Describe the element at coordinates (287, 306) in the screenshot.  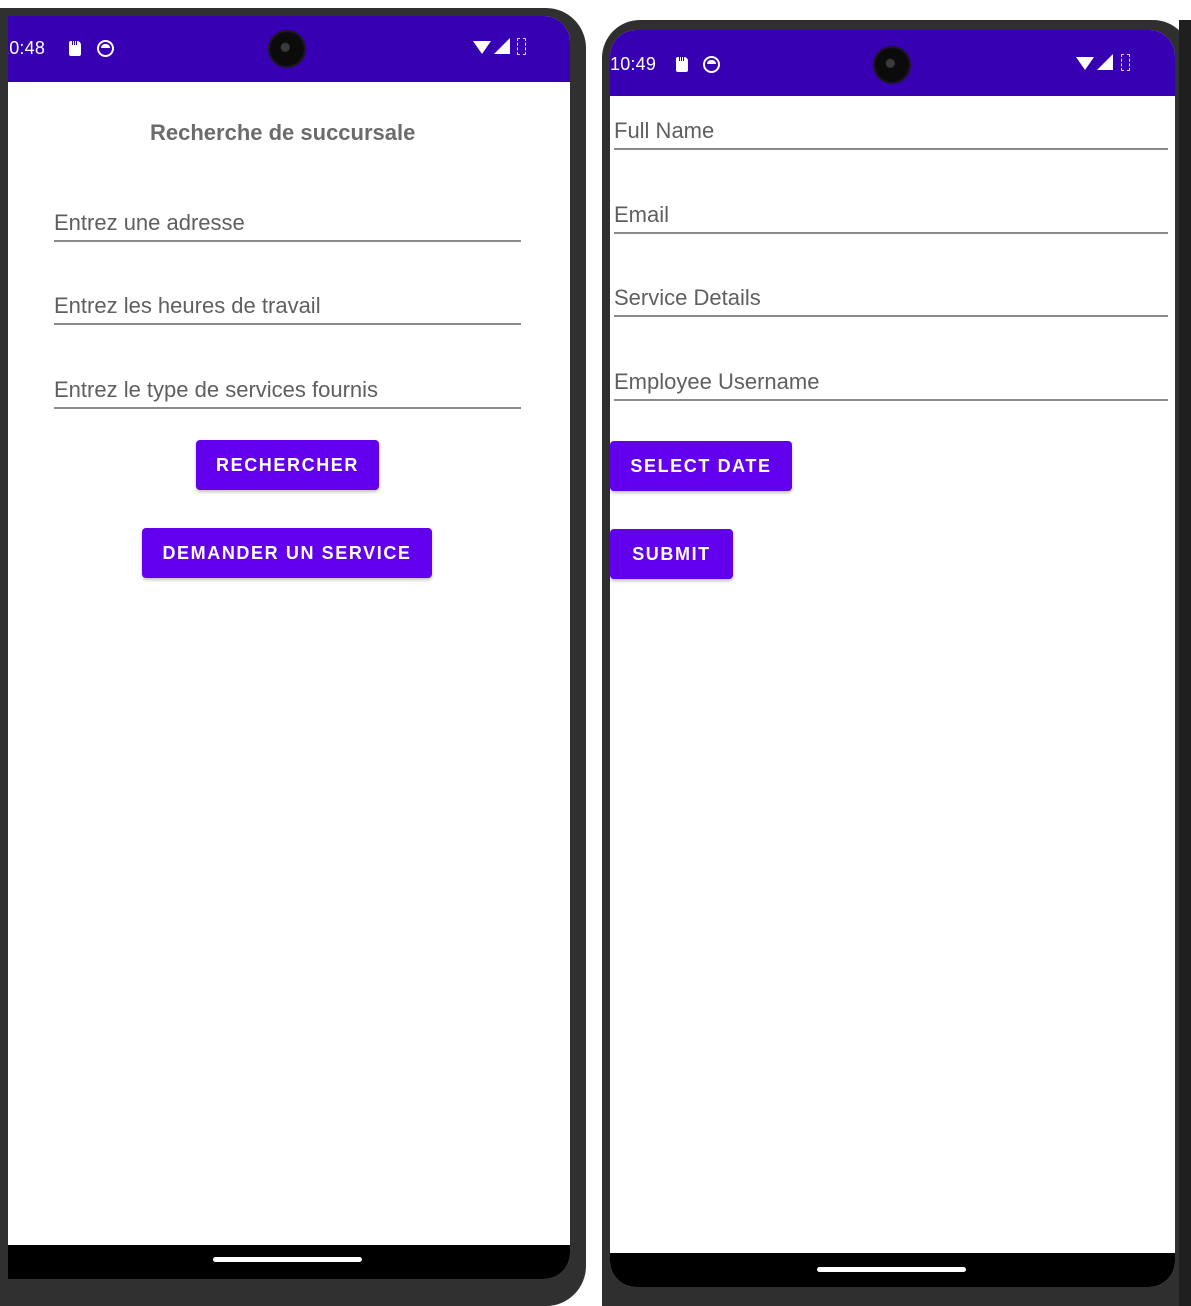
I see `hours-input` at that location.